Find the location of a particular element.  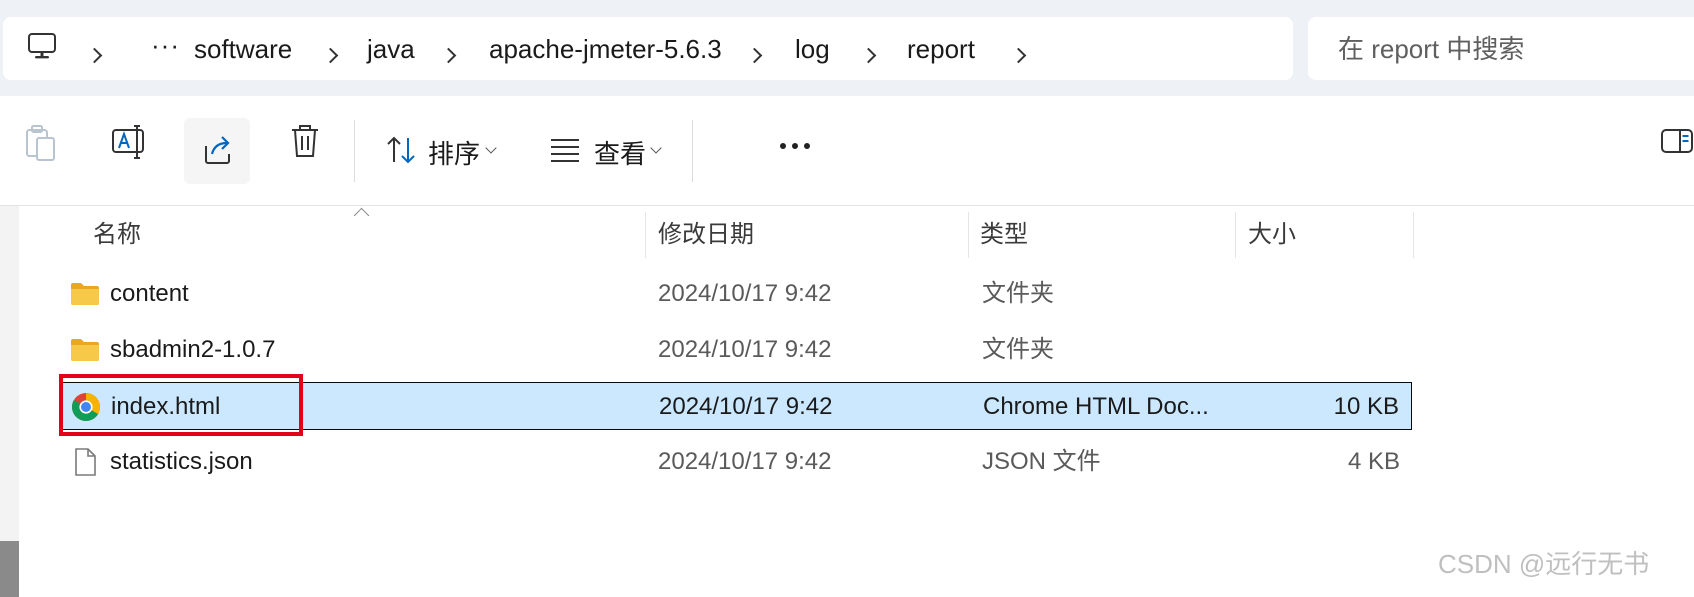

file-size: 10 KB is located at coordinates (1366, 406).